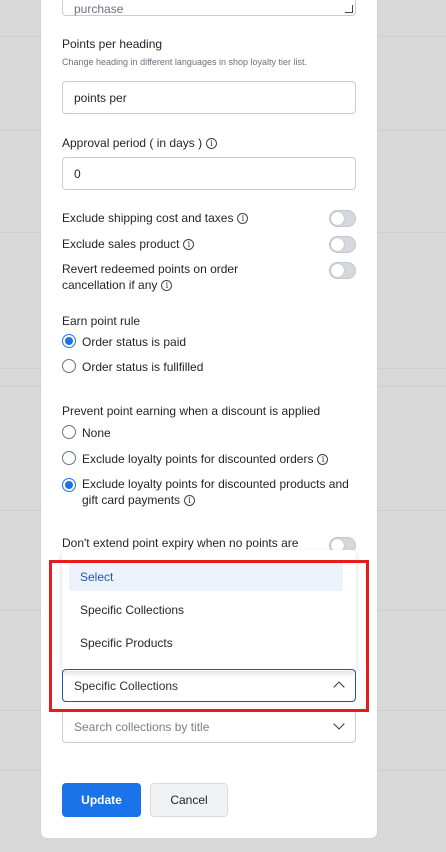 This screenshot has height=852, width=446. What do you see at coordinates (143, 367) in the screenshot?
I see `earn-rule-fulfilled-label: Order status is fullfilled` at bounding box center [143, 367].